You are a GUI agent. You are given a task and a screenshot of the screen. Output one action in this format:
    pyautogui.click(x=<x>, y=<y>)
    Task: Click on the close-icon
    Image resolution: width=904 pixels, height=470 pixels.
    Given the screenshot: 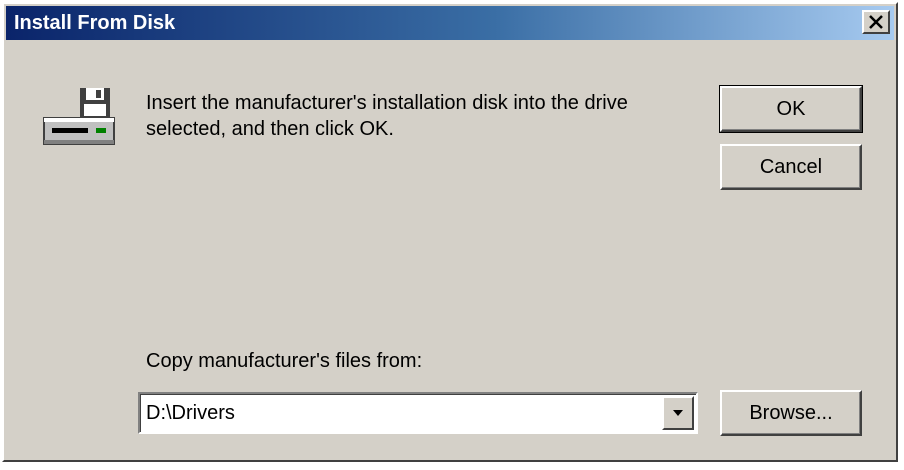 What is the action you would take?
    pyautogui.click(x=876, y=22)
    